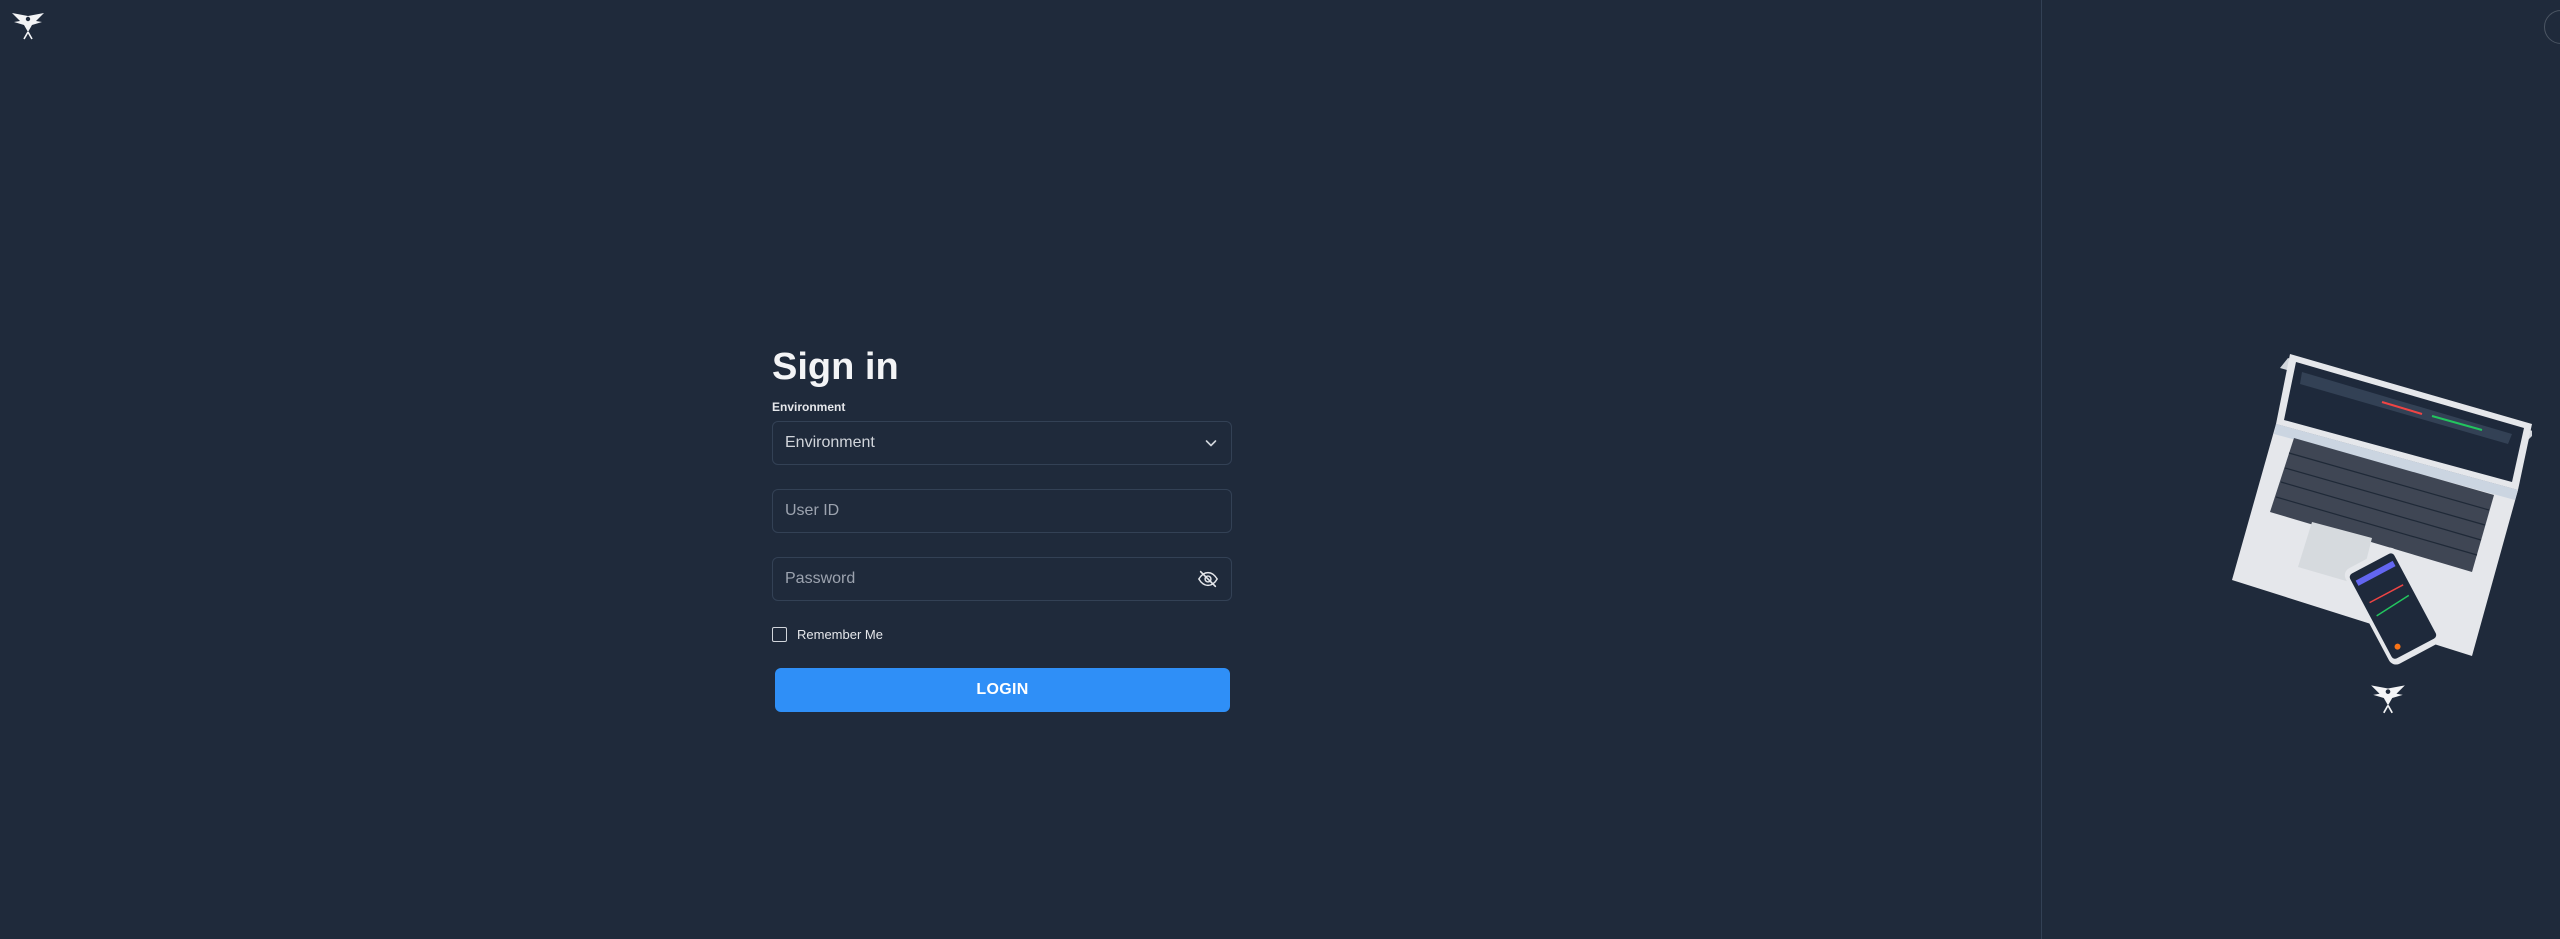  Describe the element at coordinates (840, 634) in the screenshot. I see `remember-me-label: Remember Me` at that location.